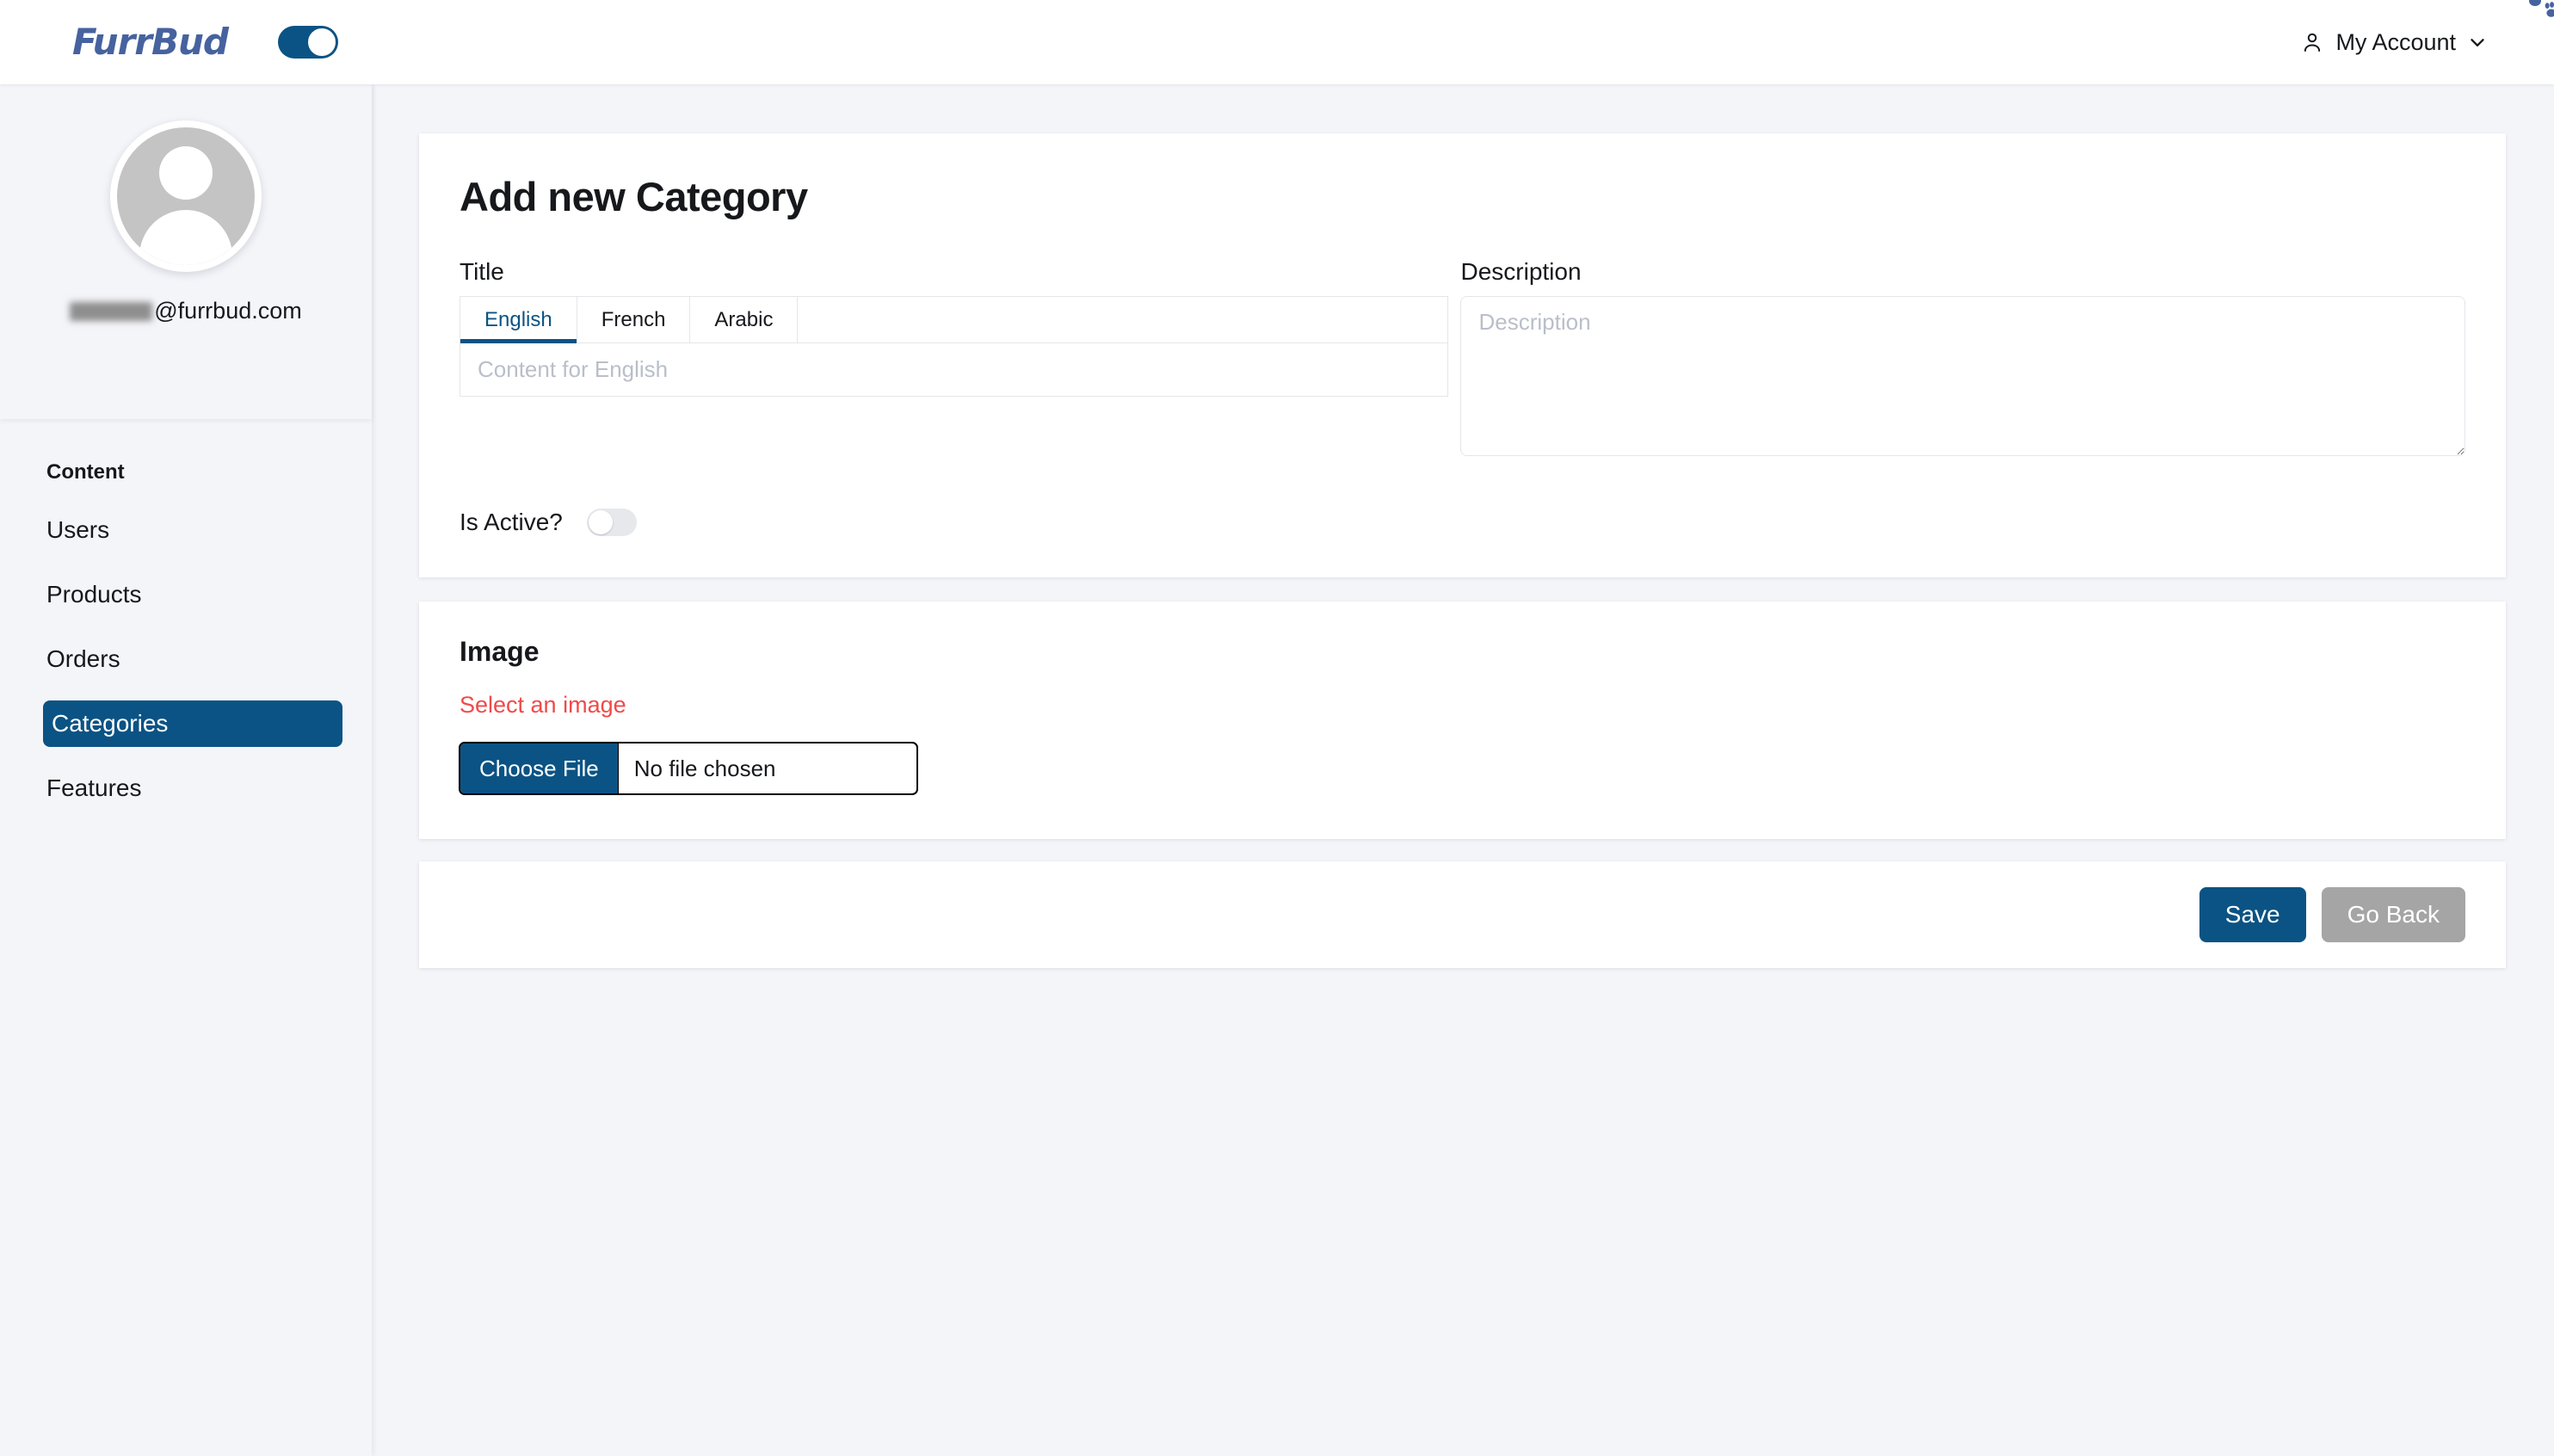 The width and height of the screenshot is (2554, 1456). I want to click on title-label: Title, so click(482, 271).